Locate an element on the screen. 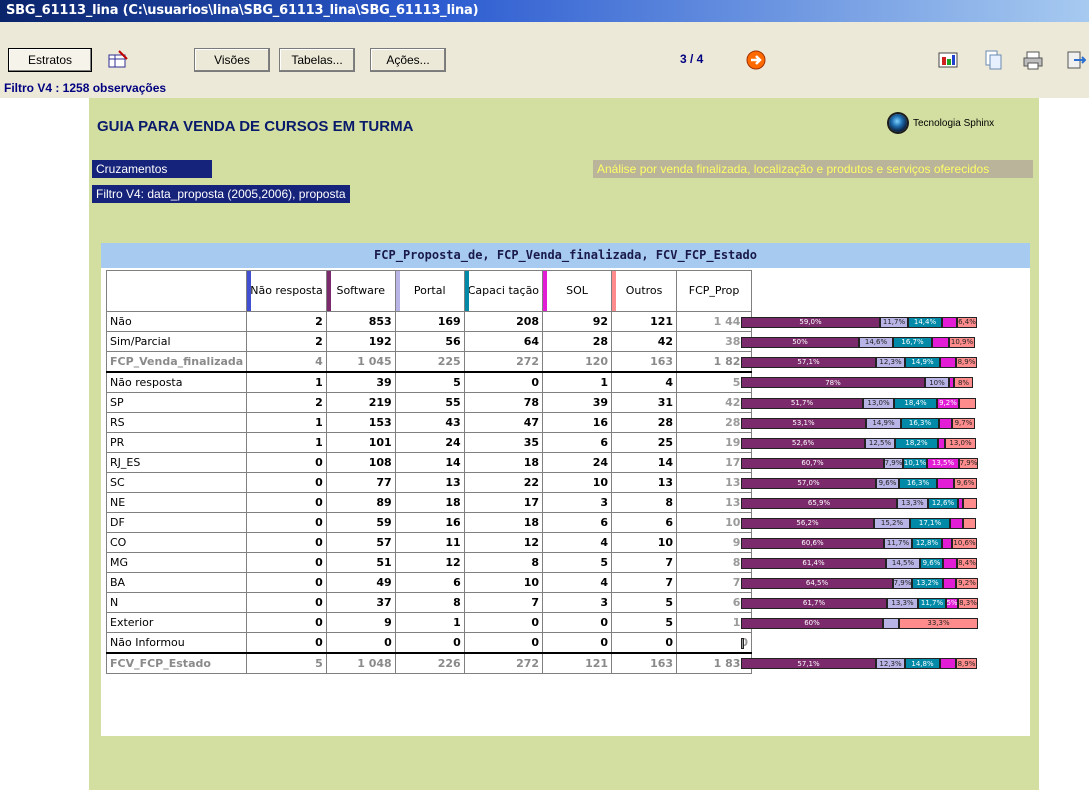 The image size is (1089, 790). bar-segment: 14,5% is located at coordinates (903, 563).